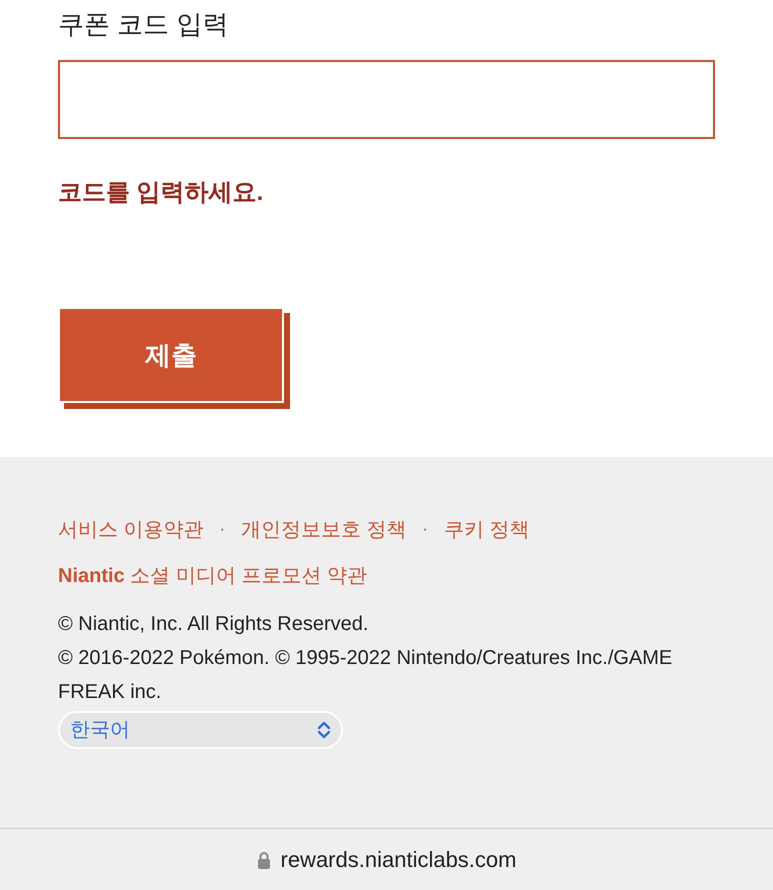 This screenshot has height=890, width=773. Describe the element at coordinates (366, 675) in the screenshot. I see `copyright-text: © 2016-2022 Pokémon. © 1995-2022 Nintendo/Creatures Inc./GAME FREAK inc.` at that location.